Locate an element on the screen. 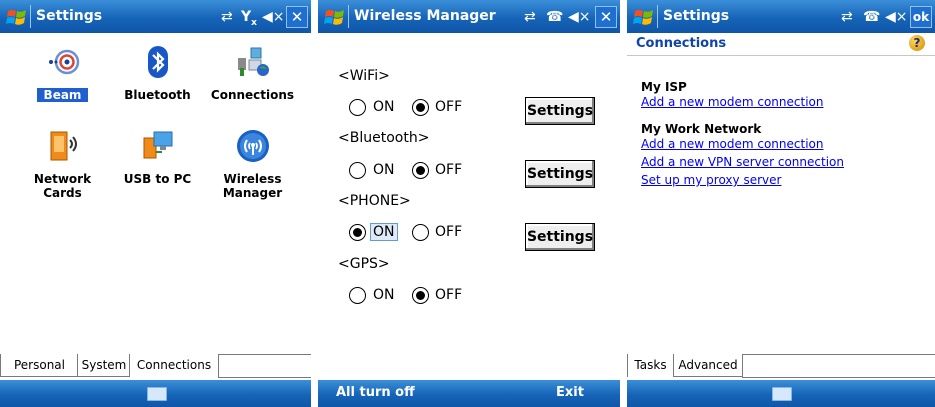 Image resolution: width=935 pixels, height=407 pixels. bluetooth-off-radio is located at coordinates (420, 170).